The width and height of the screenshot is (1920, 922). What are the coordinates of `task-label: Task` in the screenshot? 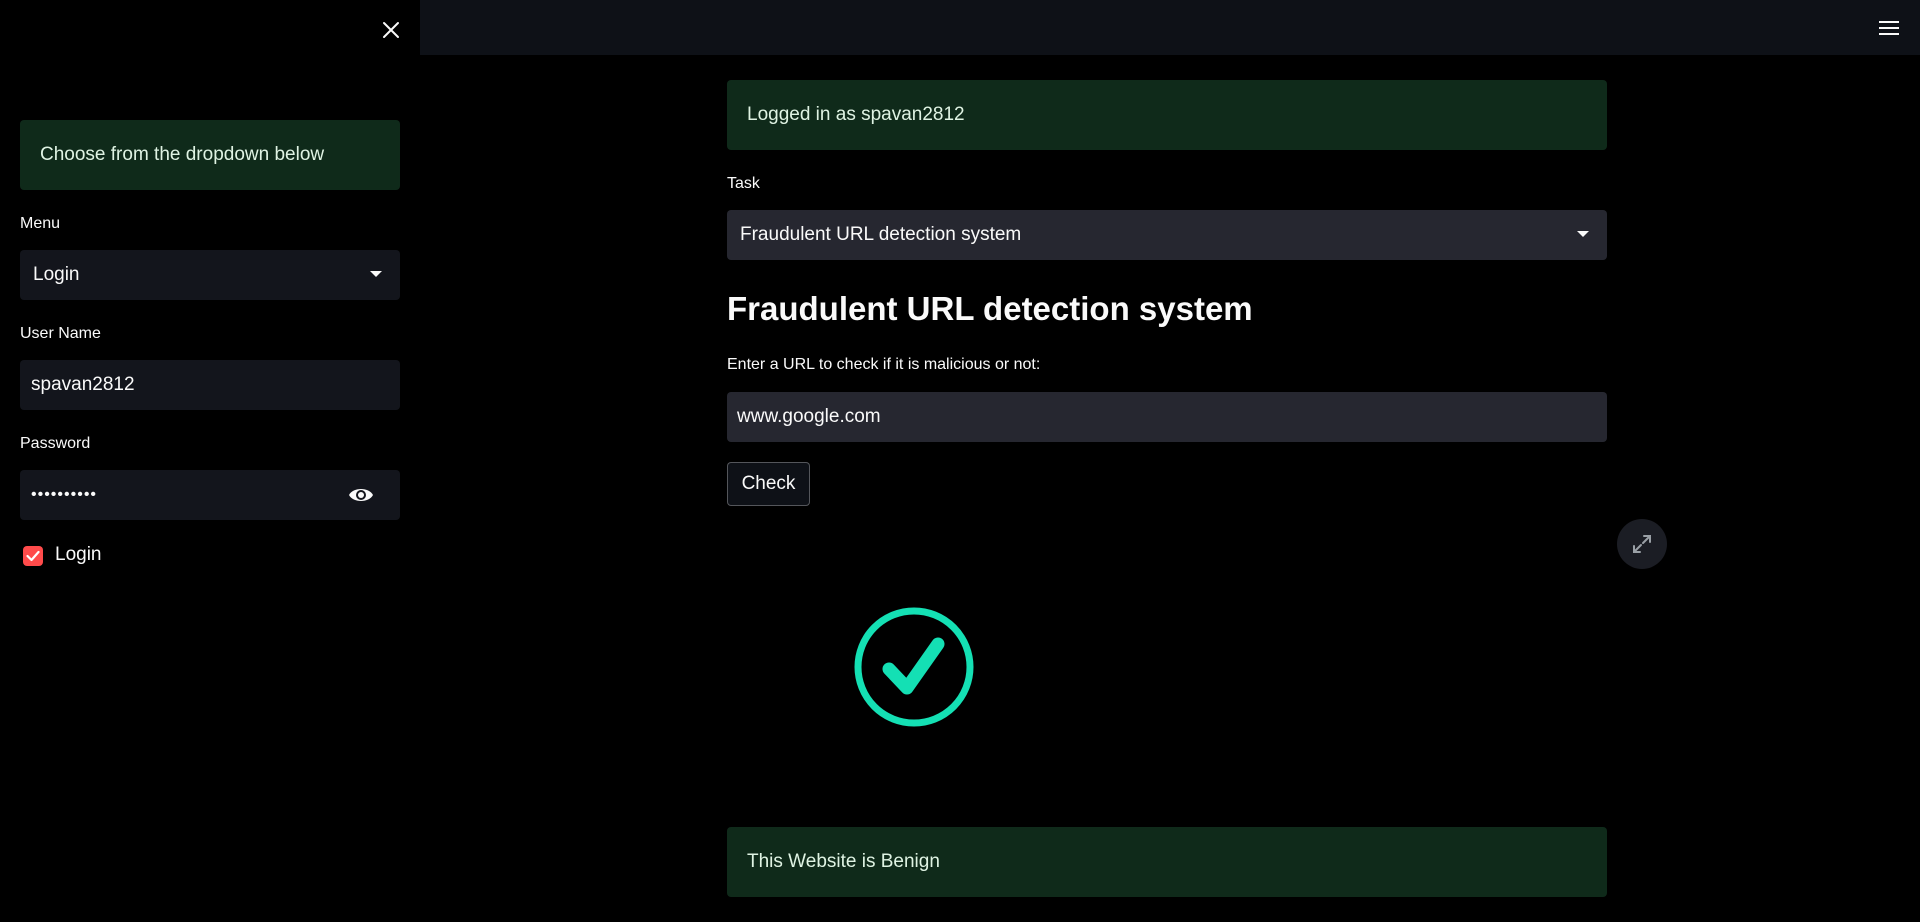 It's located at (743, 183).